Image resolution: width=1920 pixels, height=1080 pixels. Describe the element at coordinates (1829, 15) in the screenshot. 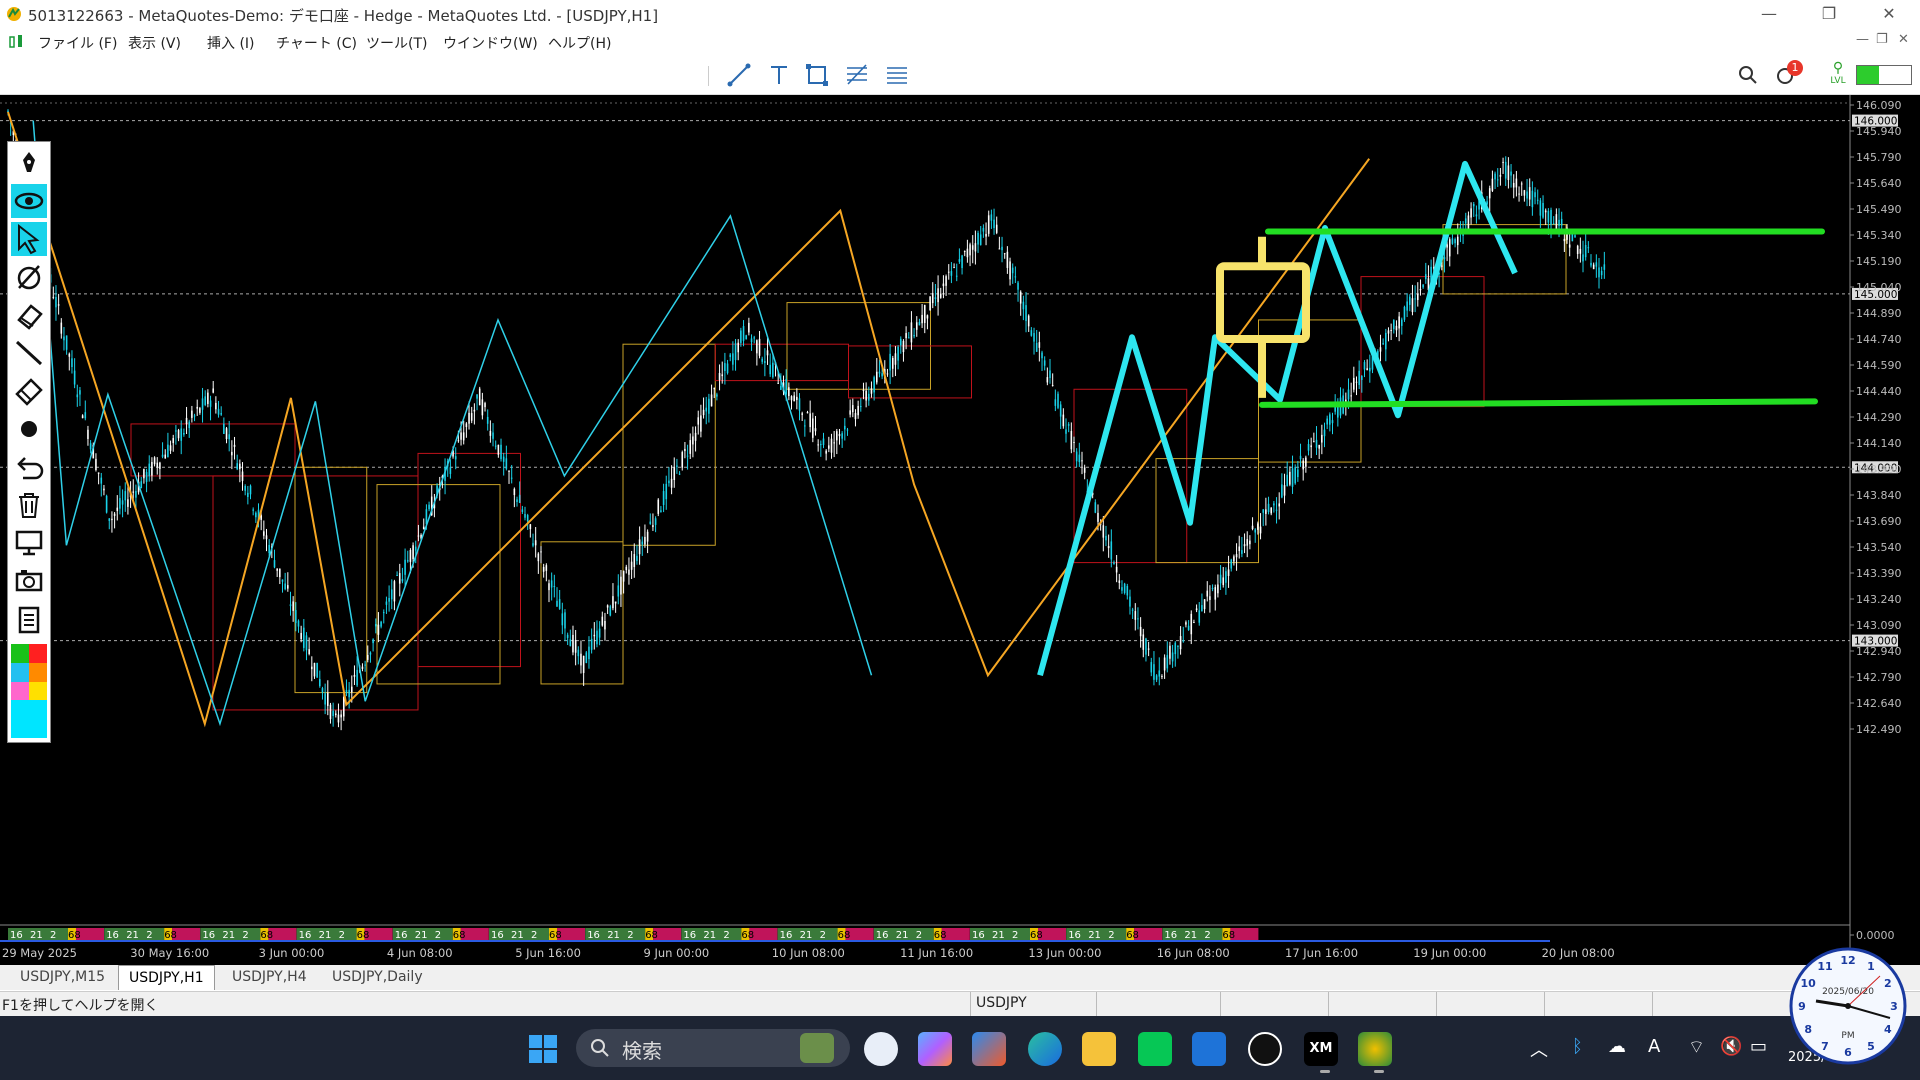

I see `maximize-button: ❐` at that location.